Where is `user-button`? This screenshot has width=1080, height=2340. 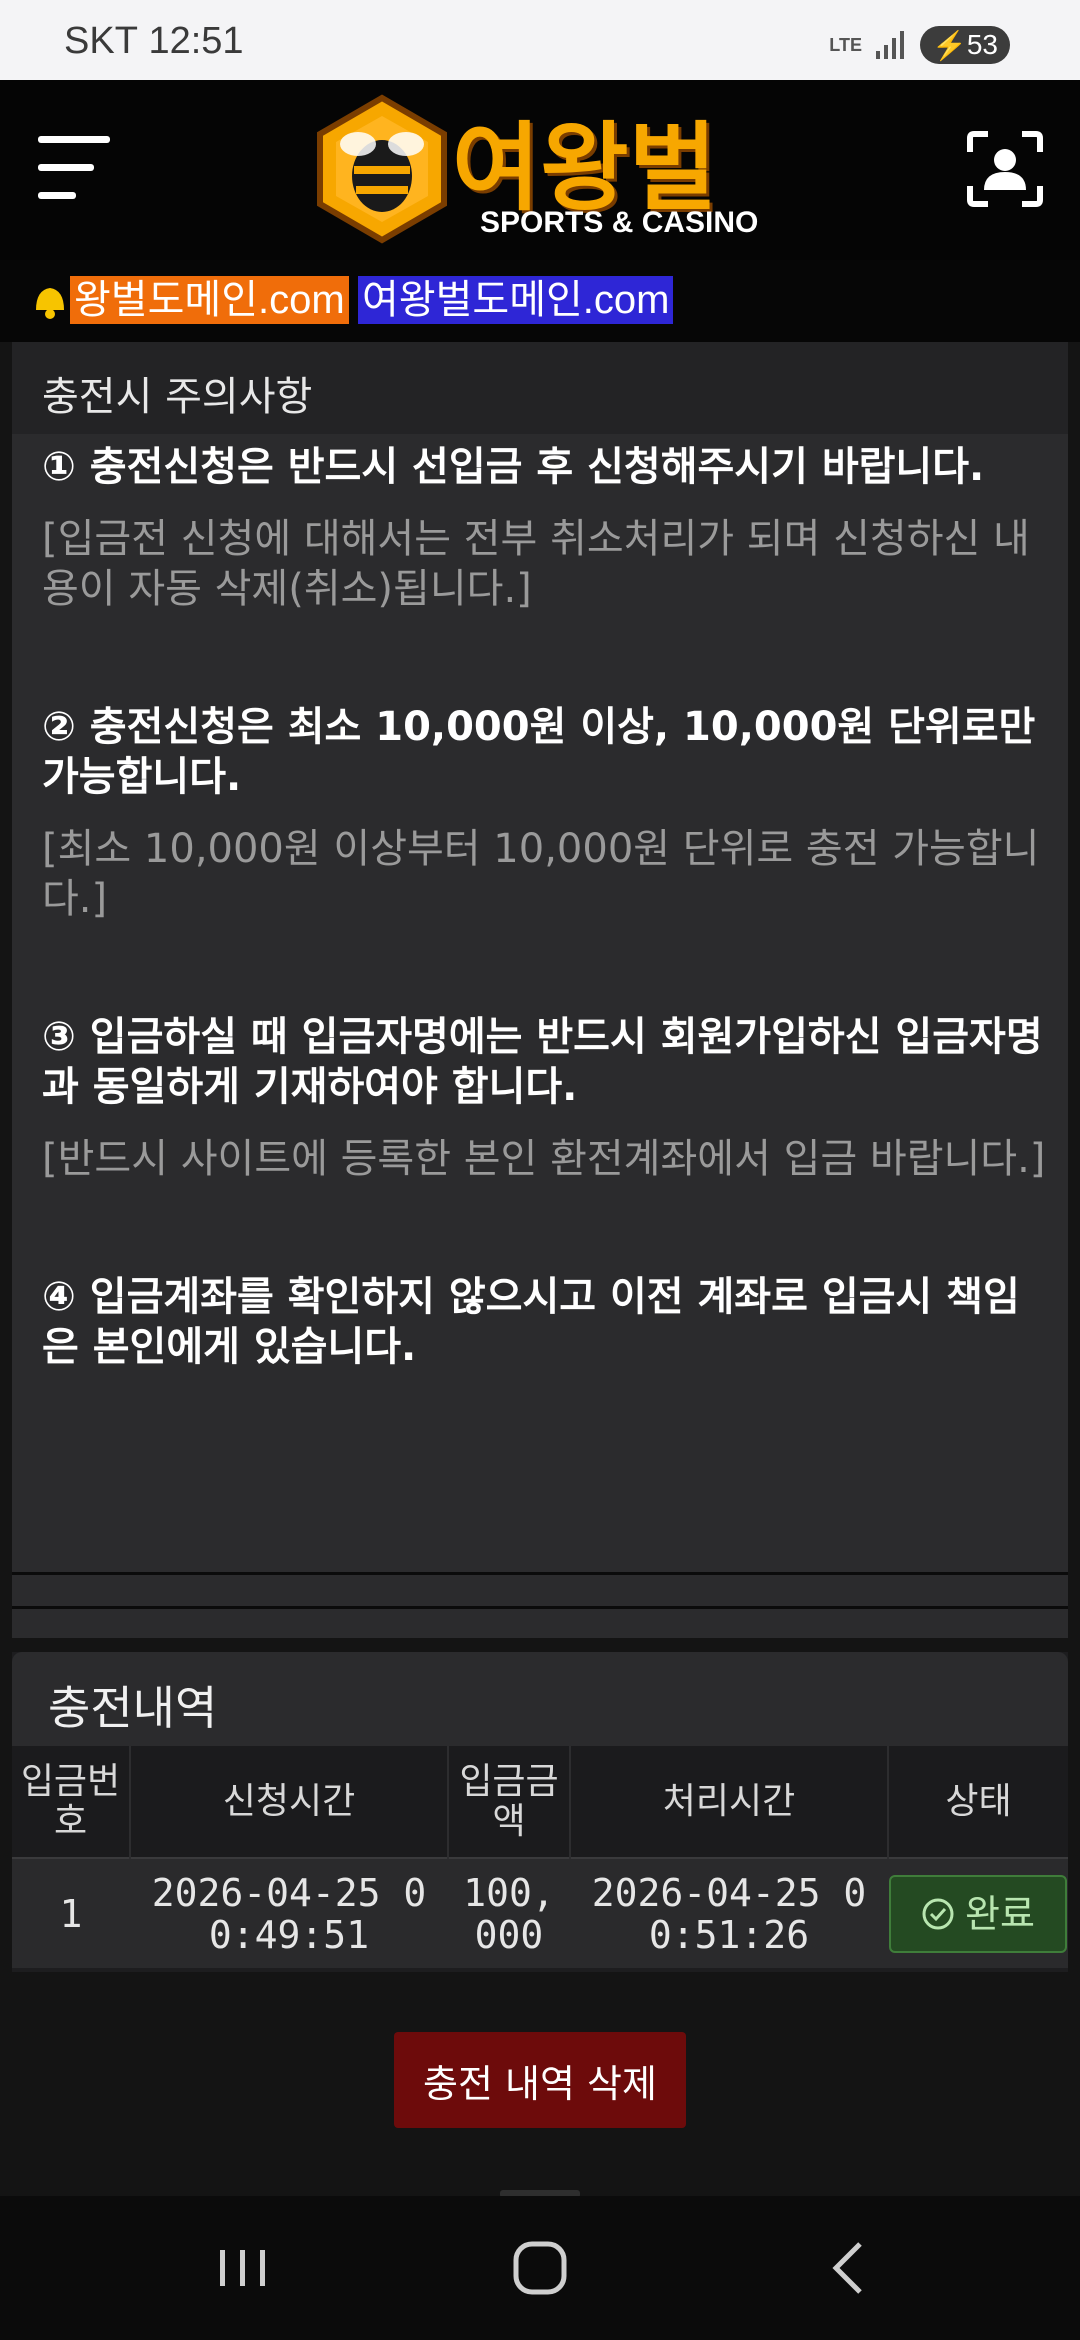
user-button is located at coordinates (1005, 169).